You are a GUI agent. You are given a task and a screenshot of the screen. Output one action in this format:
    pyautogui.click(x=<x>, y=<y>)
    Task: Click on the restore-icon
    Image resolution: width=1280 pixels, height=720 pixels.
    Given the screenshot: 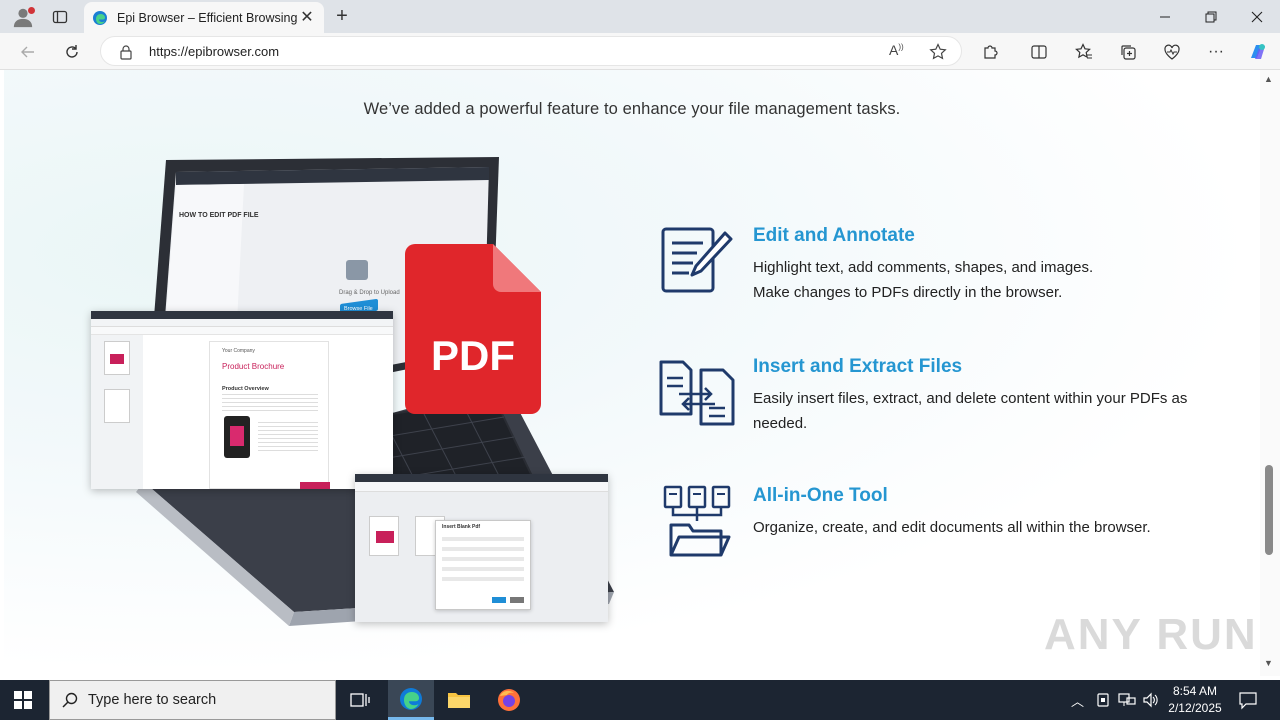 What is the action you would take?
    pyautogui.click(x=1211, y=16)
    